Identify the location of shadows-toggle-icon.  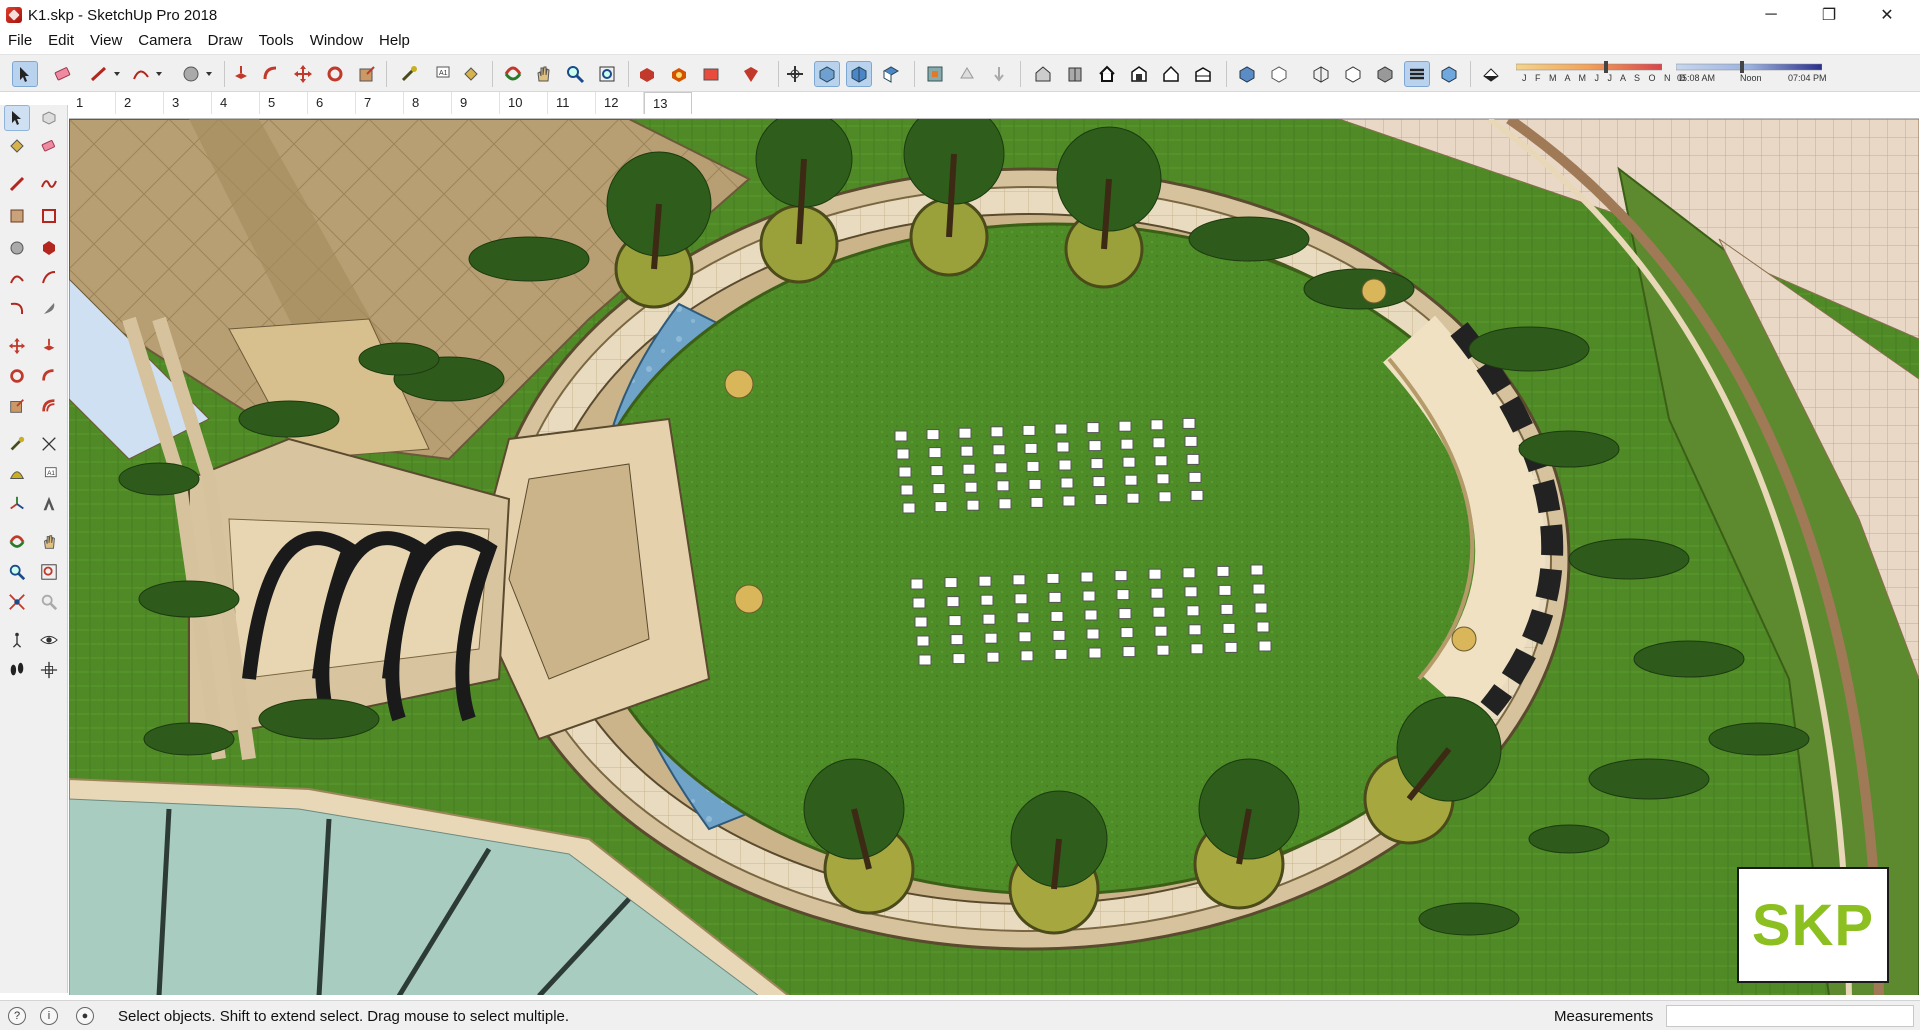
(1491, 74).